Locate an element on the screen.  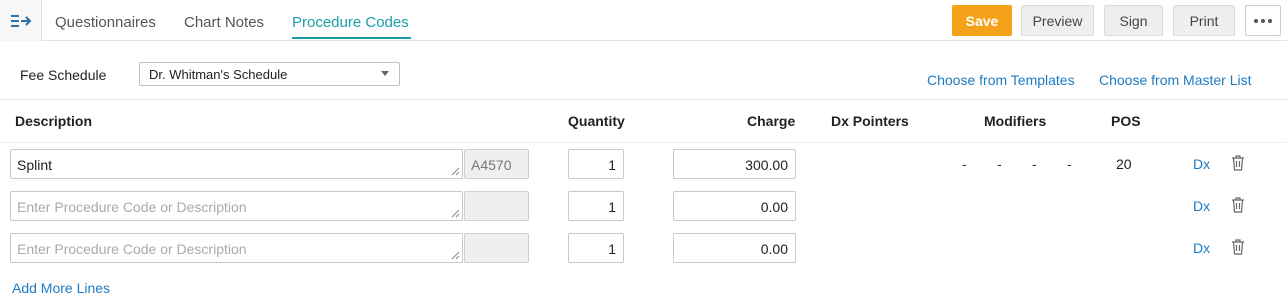
procedure-description-input: Splint is located at coordinates (236, 164).